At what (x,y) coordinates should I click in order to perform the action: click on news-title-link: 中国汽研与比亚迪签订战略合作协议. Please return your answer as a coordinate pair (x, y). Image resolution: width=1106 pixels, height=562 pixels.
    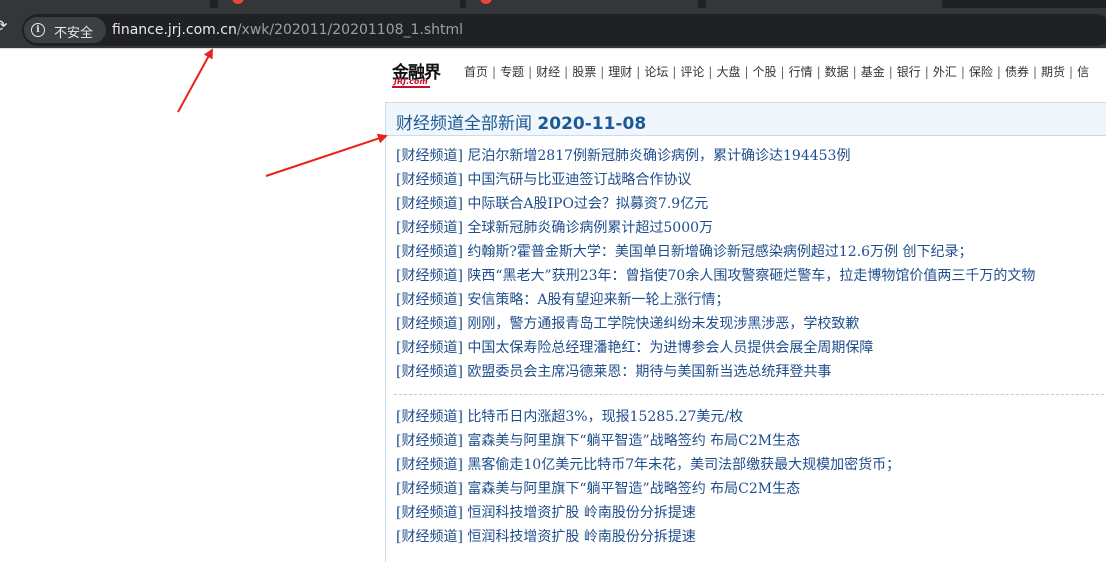
    Looking at the image, I should click on (579, 180).